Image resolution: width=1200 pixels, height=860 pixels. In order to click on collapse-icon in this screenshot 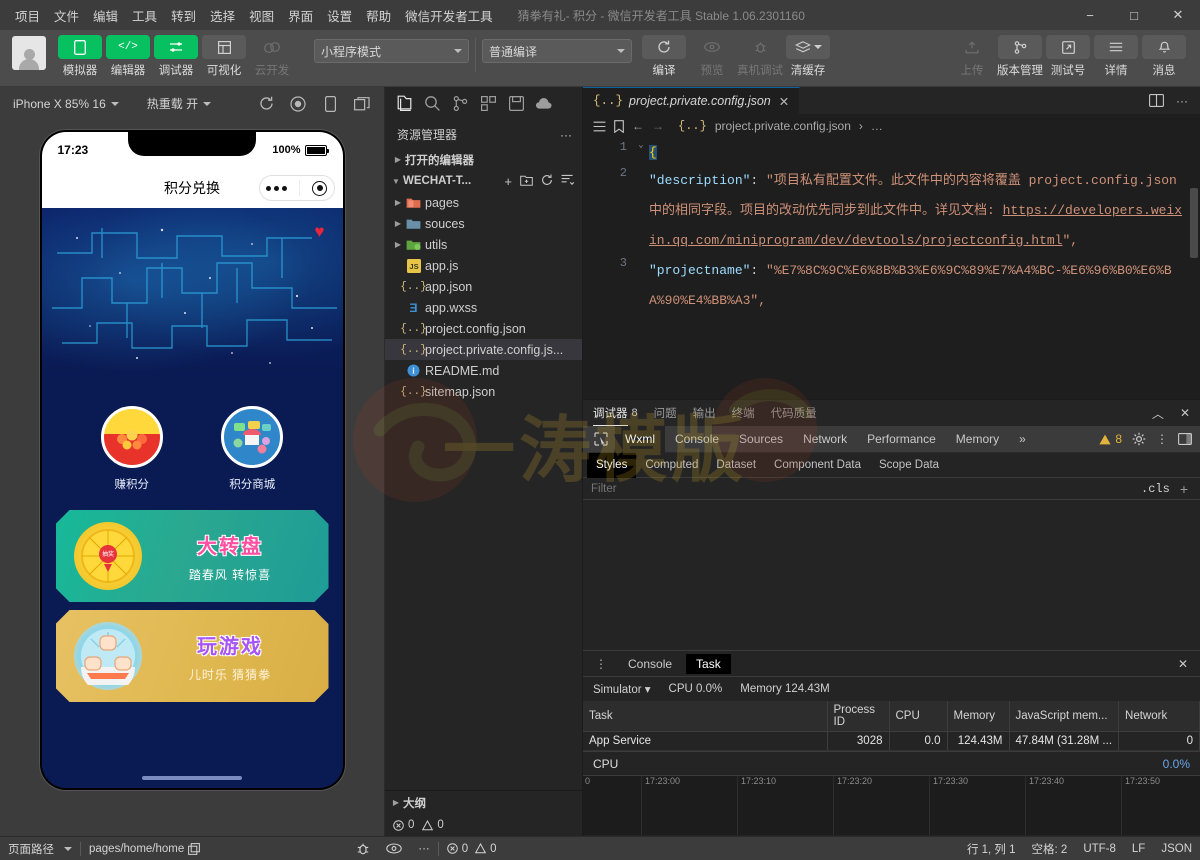, I will do `click(567, 181)`.